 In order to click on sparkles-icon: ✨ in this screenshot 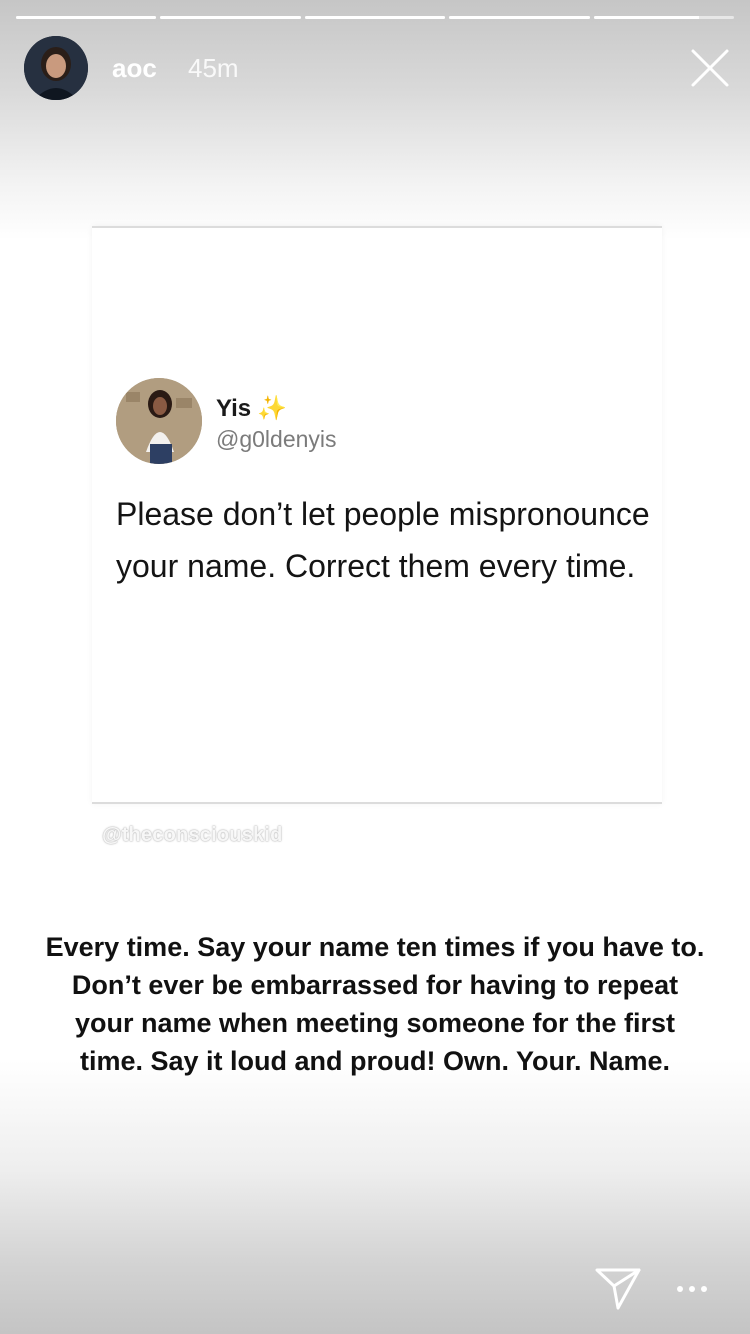, I will do `click(272, 408)`.